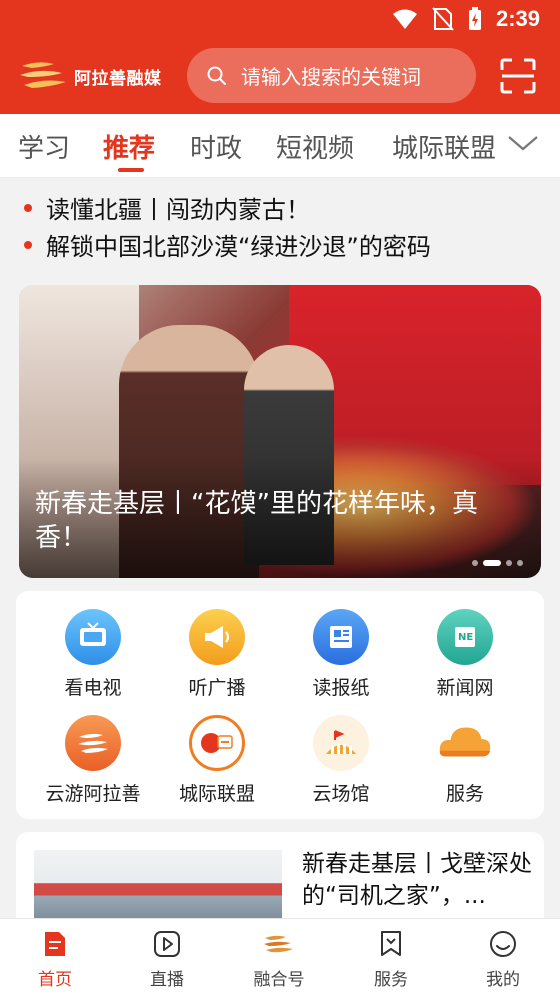  What do you see at coordinates (238, 247) in the screenshot?
I see `headline-text: 解锁中国北部沙漠“绿进沙退”的密码` at bounding box center [238, 247].